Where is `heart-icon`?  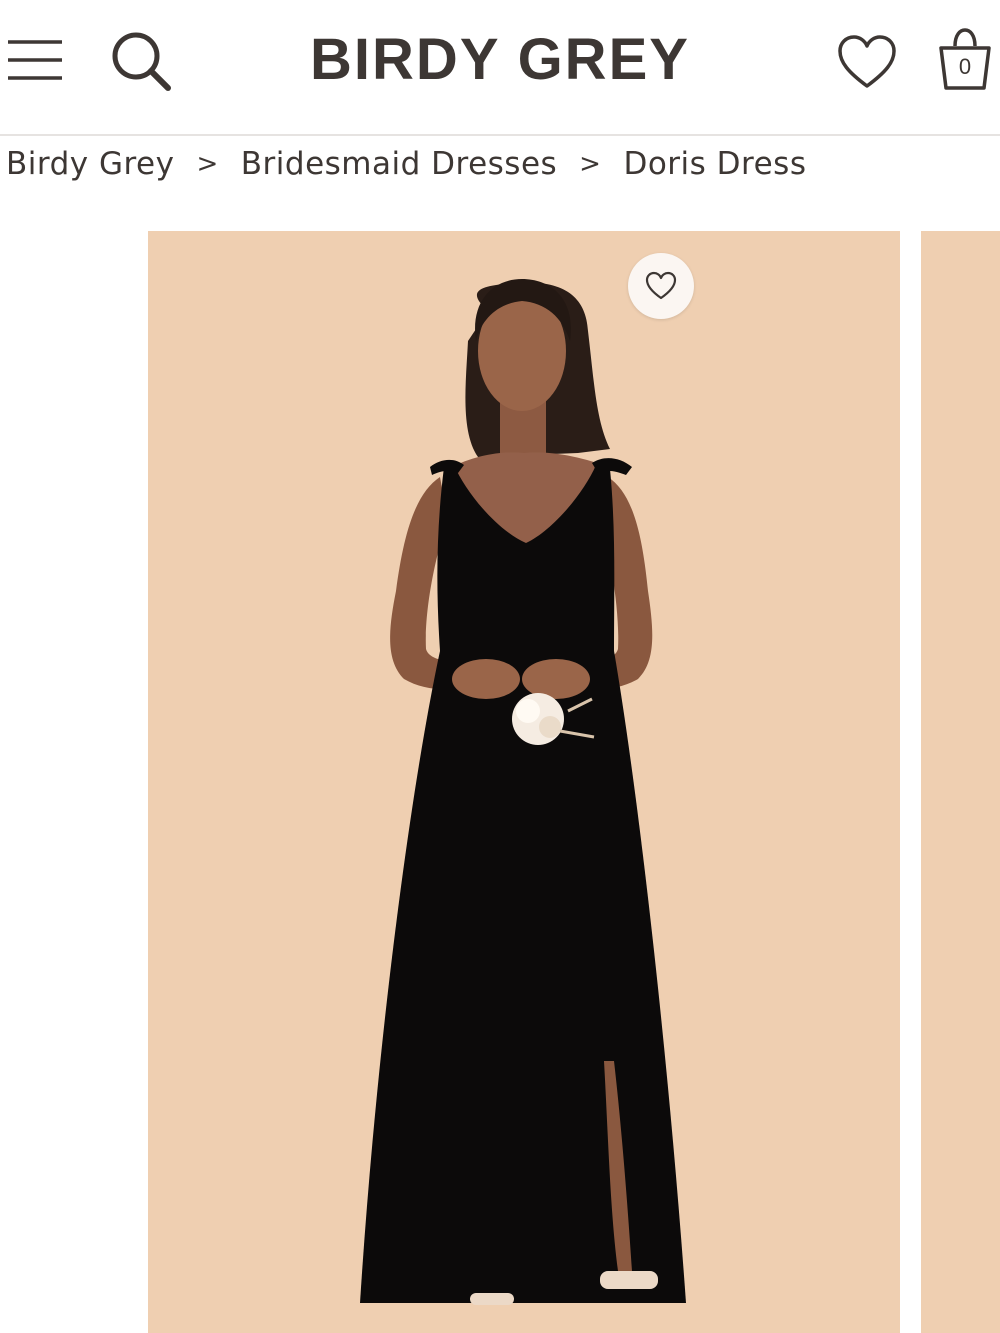
heart-icon is located at coordinates (867, 63).